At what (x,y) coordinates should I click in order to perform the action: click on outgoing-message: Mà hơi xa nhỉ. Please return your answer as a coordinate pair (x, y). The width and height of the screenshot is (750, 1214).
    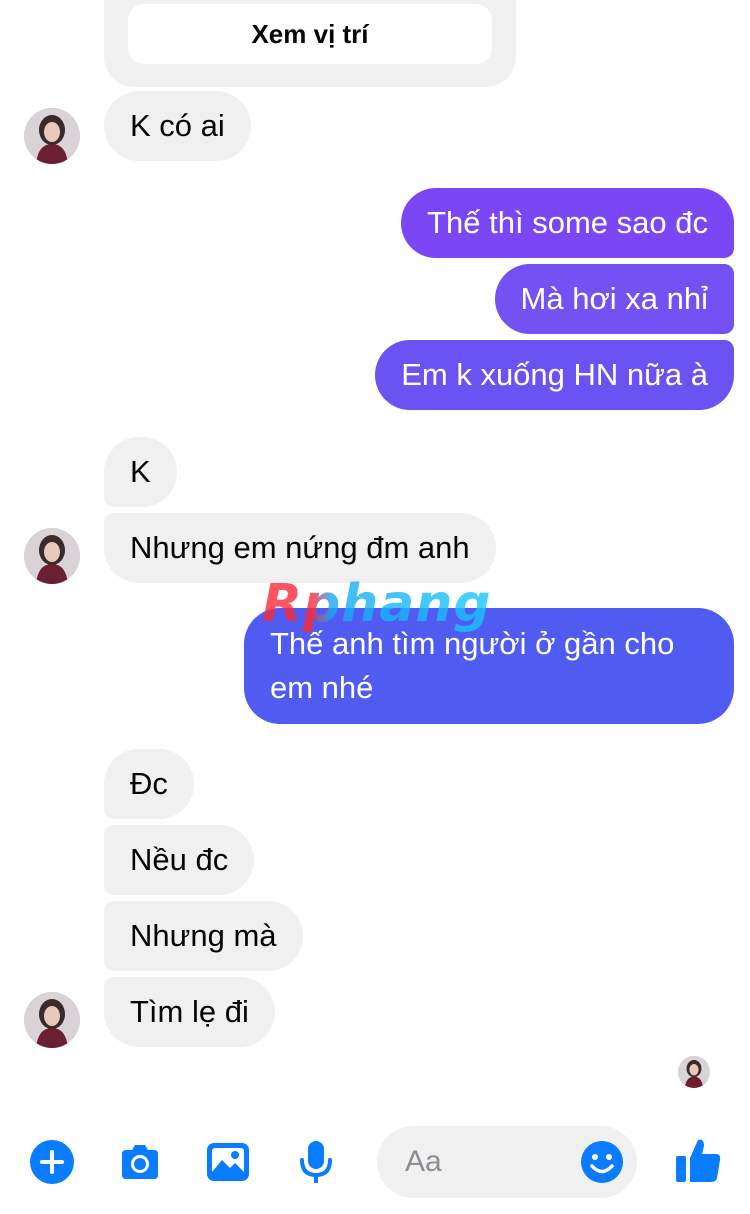
    Looking at the image, I should click on (614, 299).